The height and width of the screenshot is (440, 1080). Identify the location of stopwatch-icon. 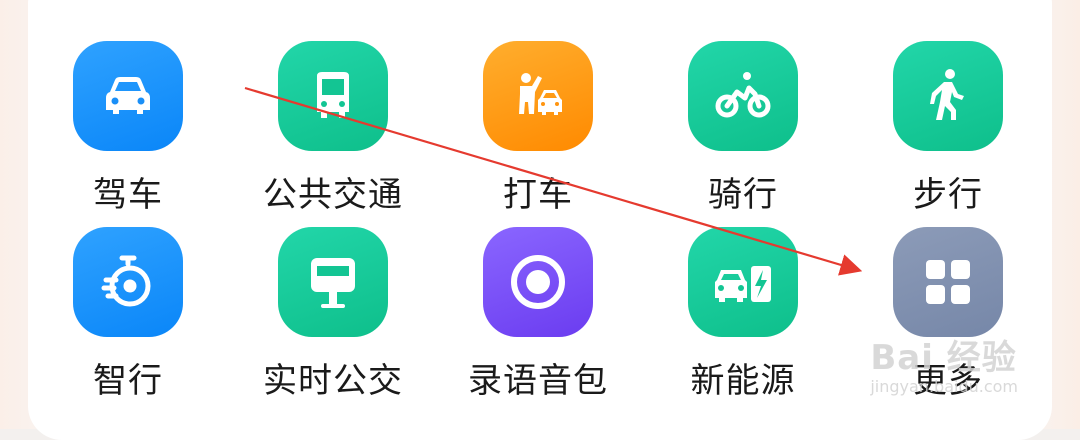
(128, 282).